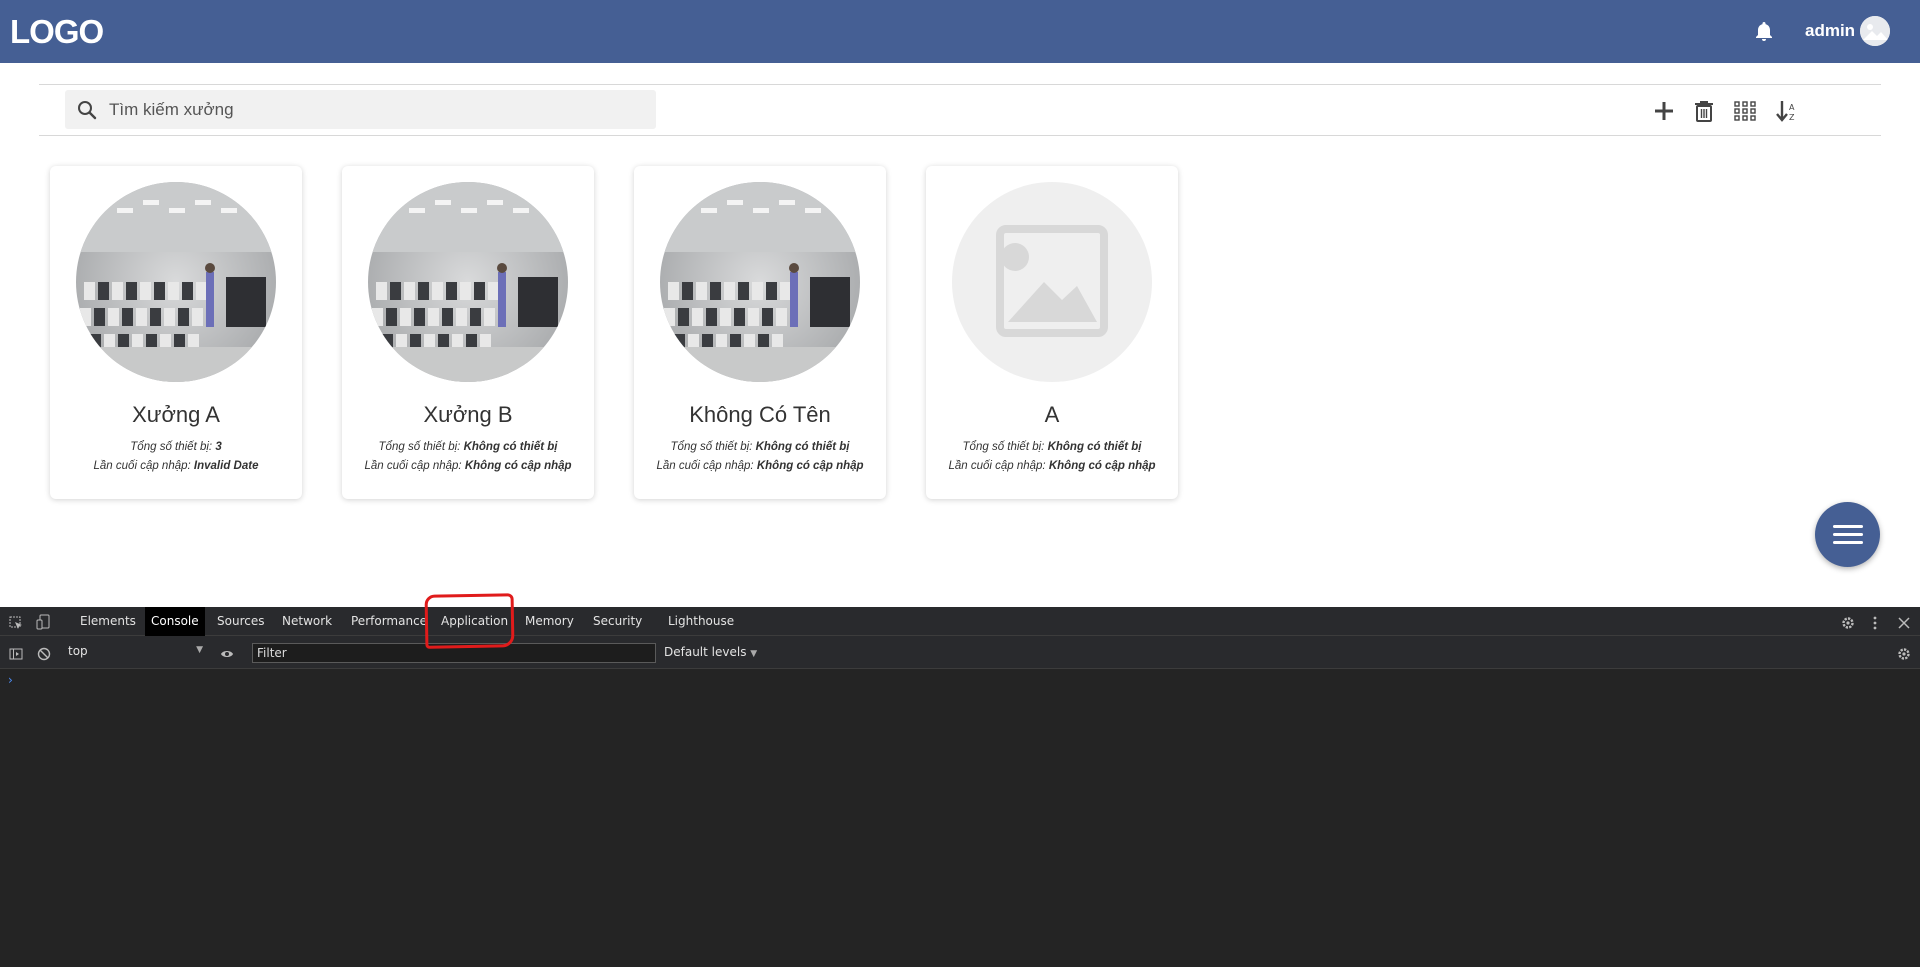 Image resolution: width=1920 pixels, height=967 pixels. What do you see at coordinates (705, 652) in the screenshot?
I see `log-levels-label: Default levels` at bounding box center [705, 652].